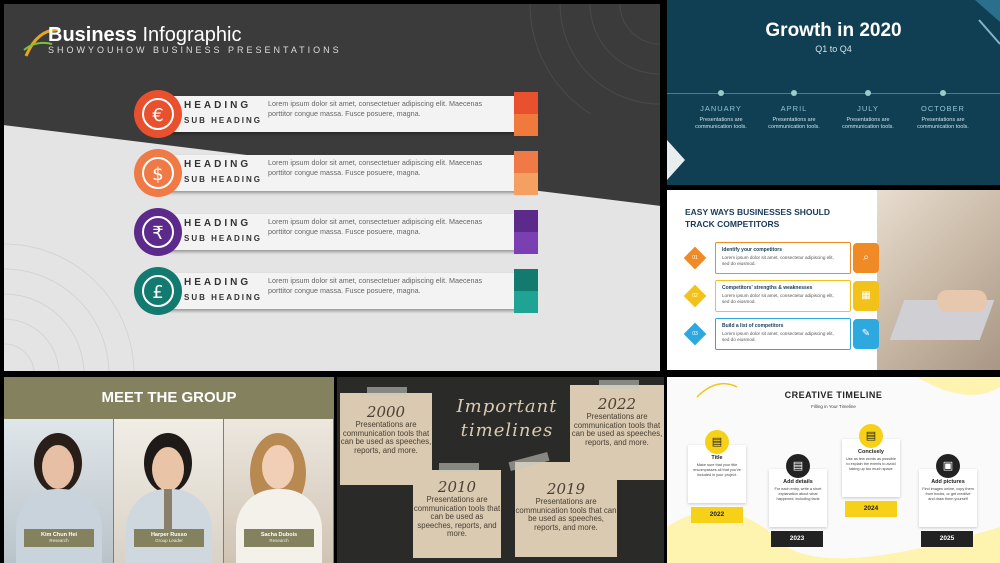  What do you see at coordinates (752, 250) in the screenshot?
I see `step-heading: Identify your competitors` at bounding box center [752, 250].